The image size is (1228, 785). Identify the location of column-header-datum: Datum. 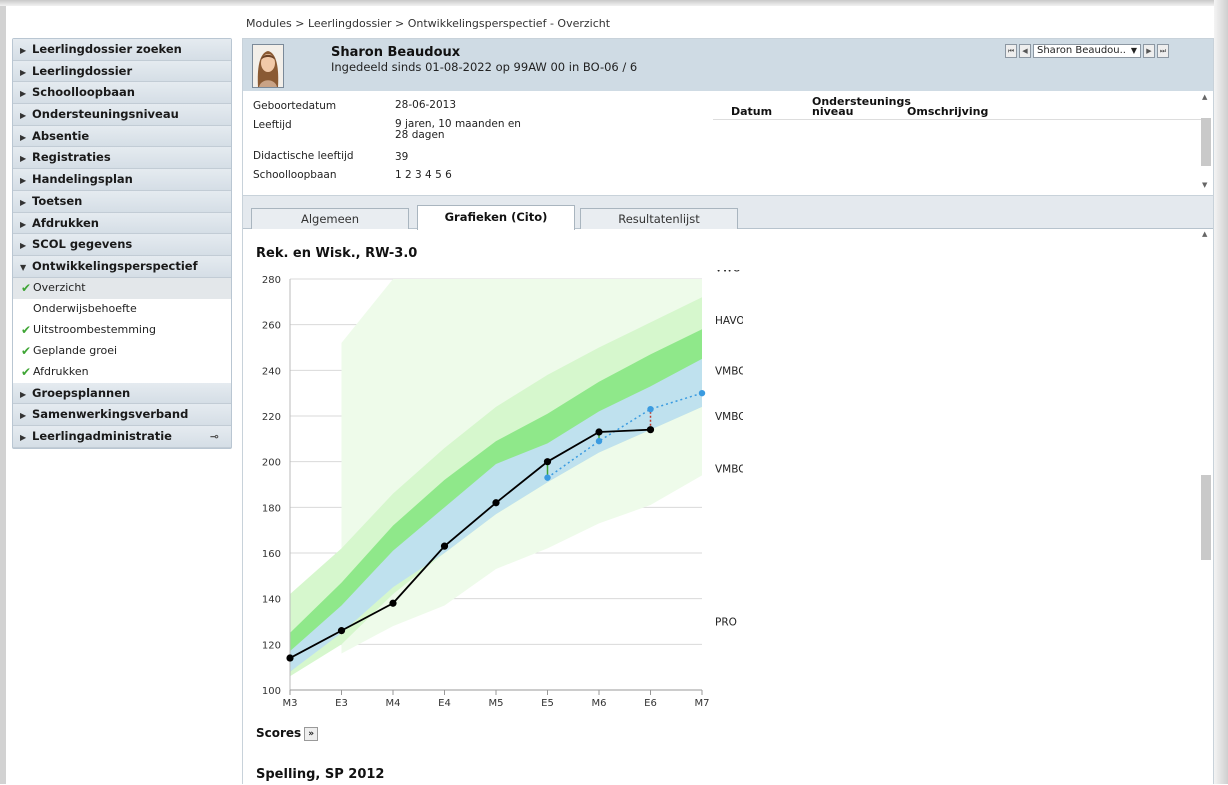
(752, 111).